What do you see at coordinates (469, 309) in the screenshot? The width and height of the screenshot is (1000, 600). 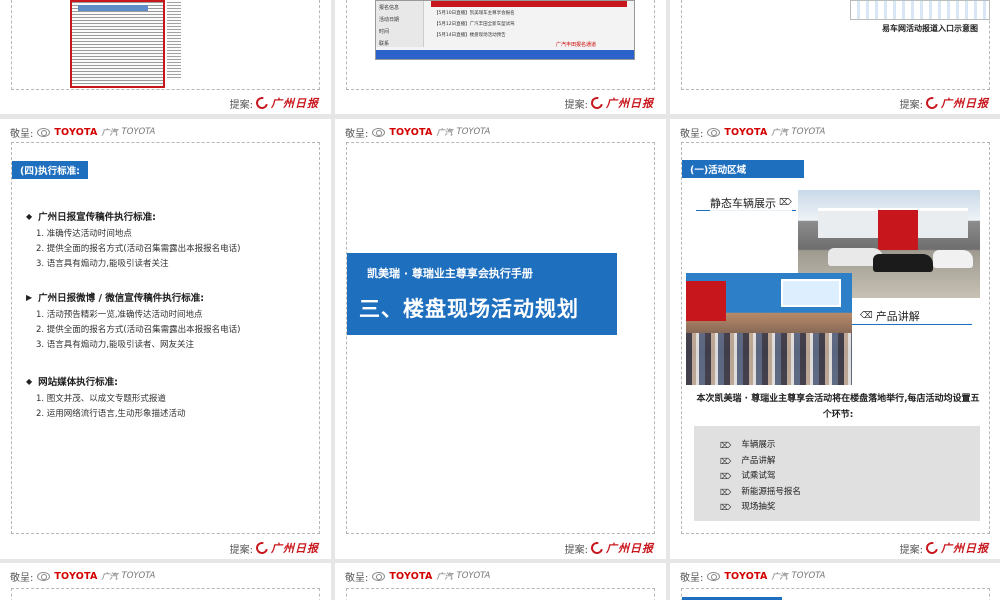 I see `title-main: 三、楼盘现场活动规划` at bounding box center [469, 309].